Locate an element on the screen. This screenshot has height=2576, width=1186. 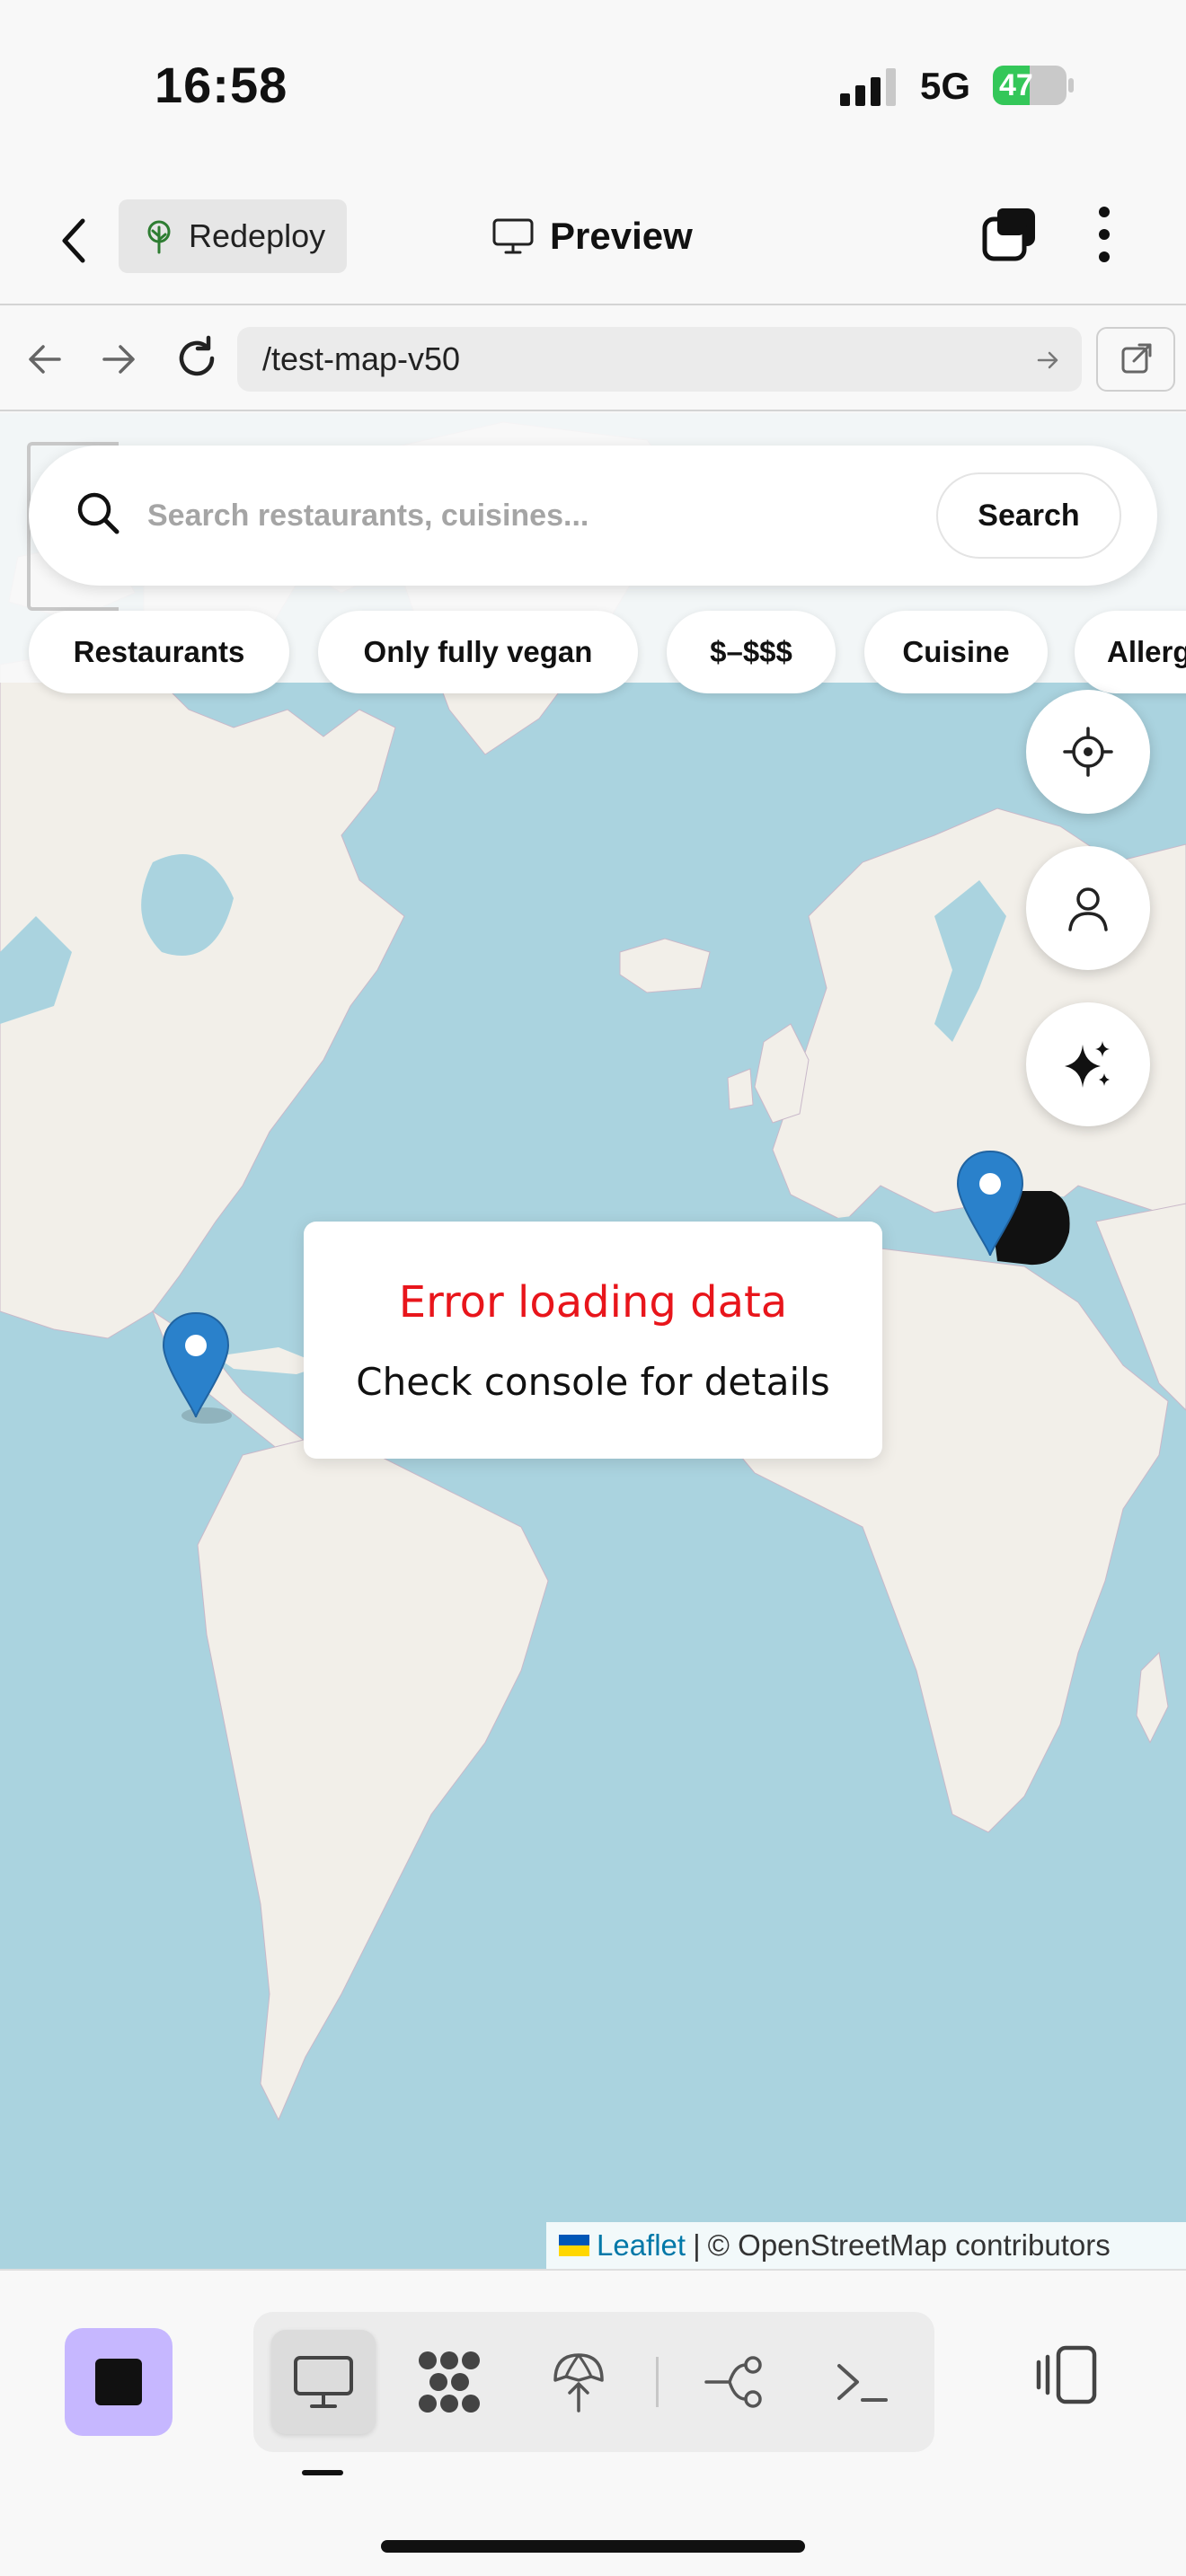
signal-icon is located at coordinates (868, 87).